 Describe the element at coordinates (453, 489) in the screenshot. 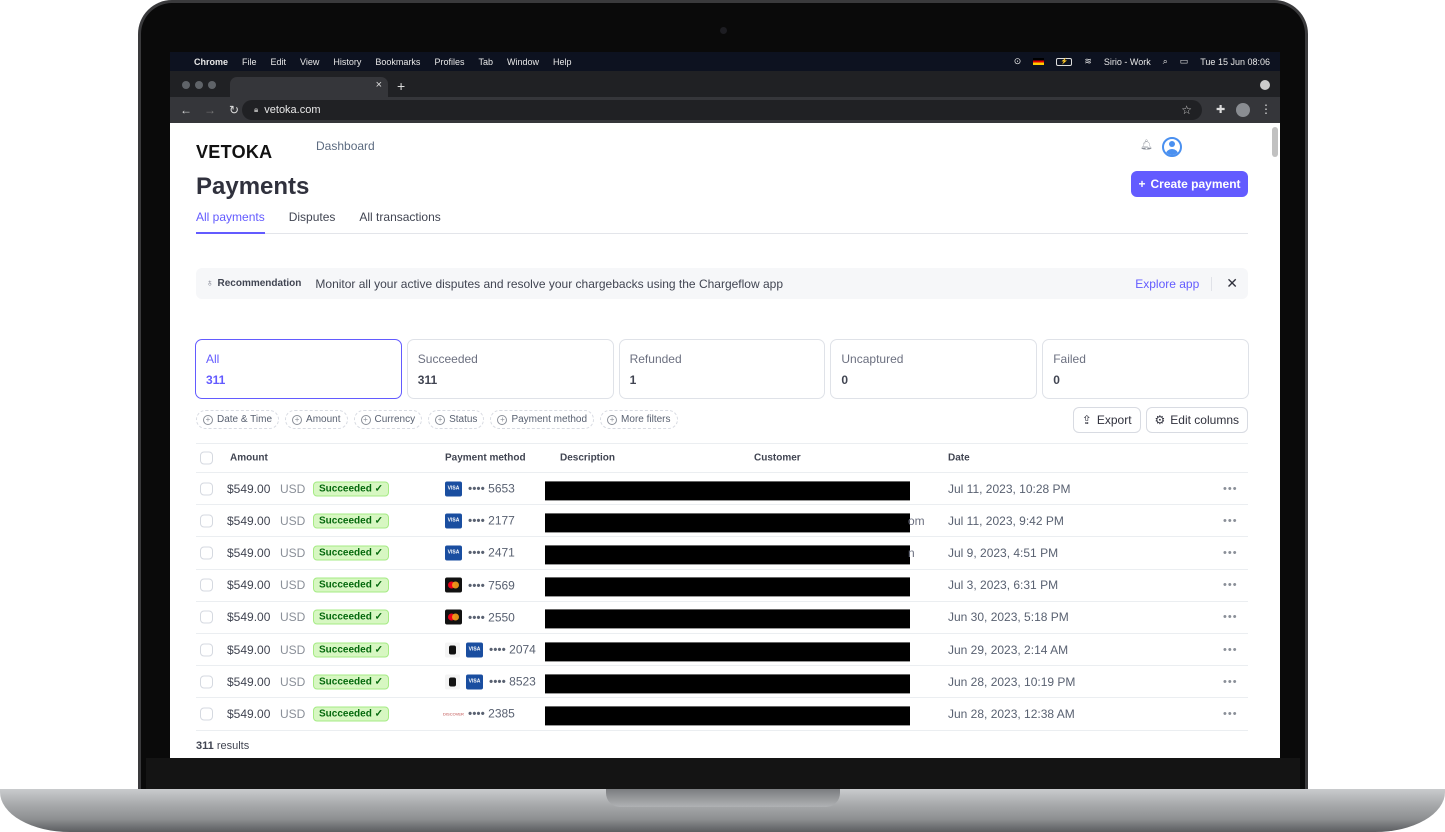

I see `visa-card-icon: VISA` at that location.